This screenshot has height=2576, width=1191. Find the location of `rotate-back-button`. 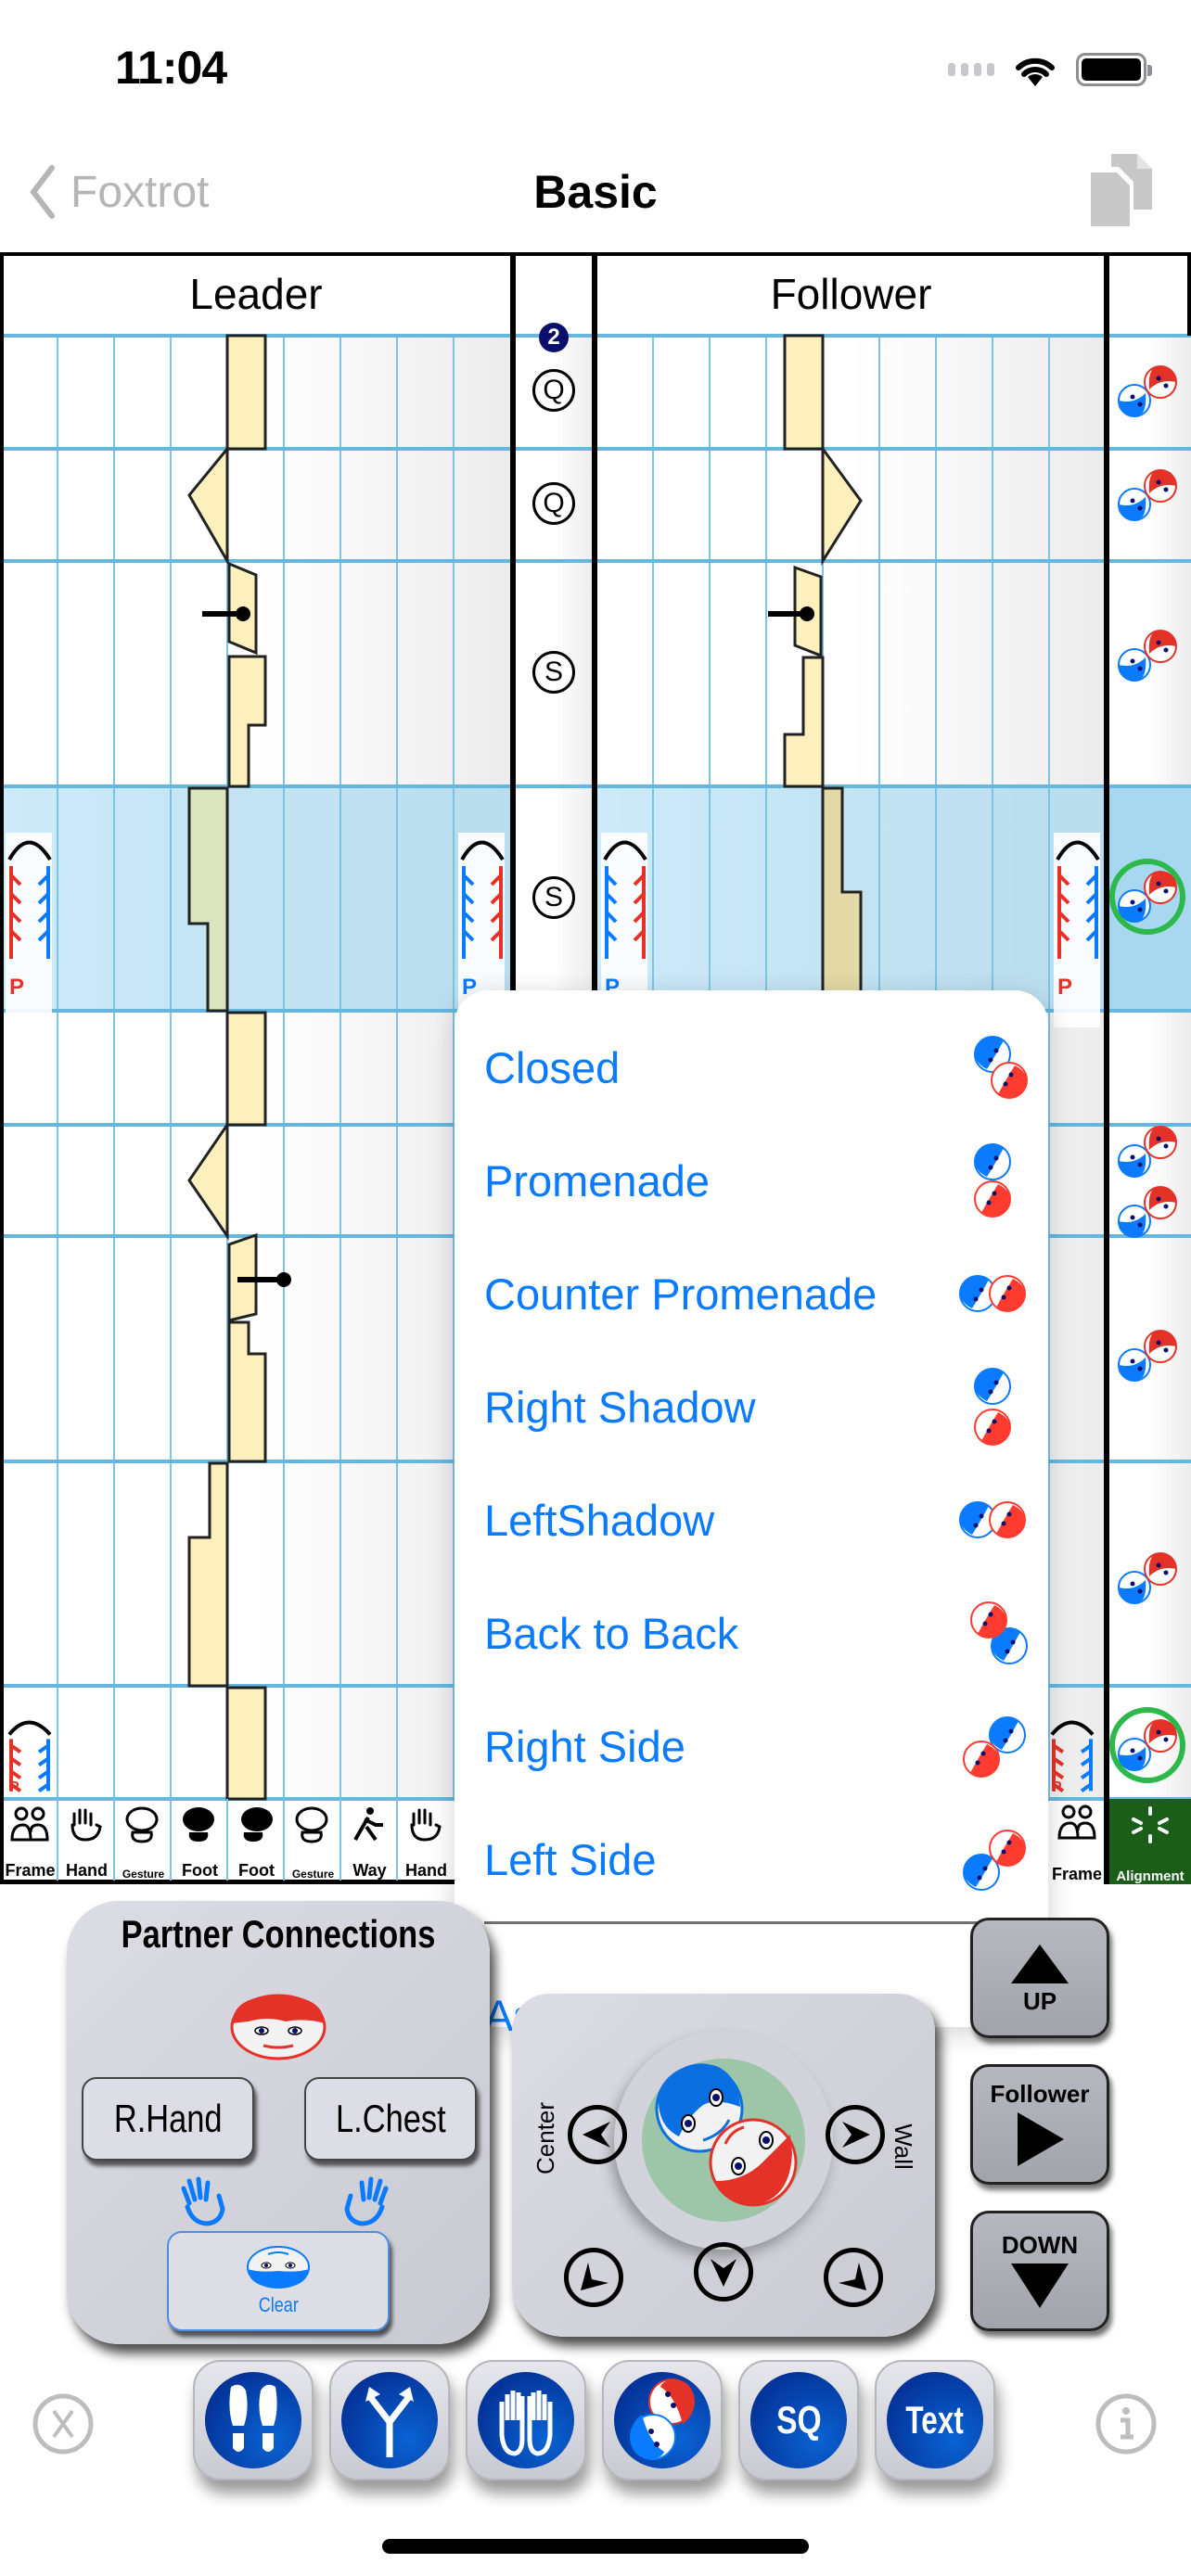

rotate-back-button is located at coordinates (723, 2272).